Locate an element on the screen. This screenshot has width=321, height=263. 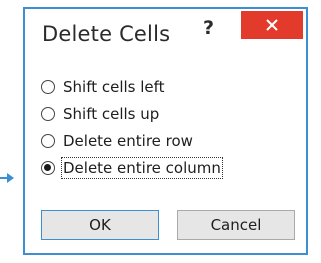
radio-delete-entire-row is located at coordinates (48, 140).